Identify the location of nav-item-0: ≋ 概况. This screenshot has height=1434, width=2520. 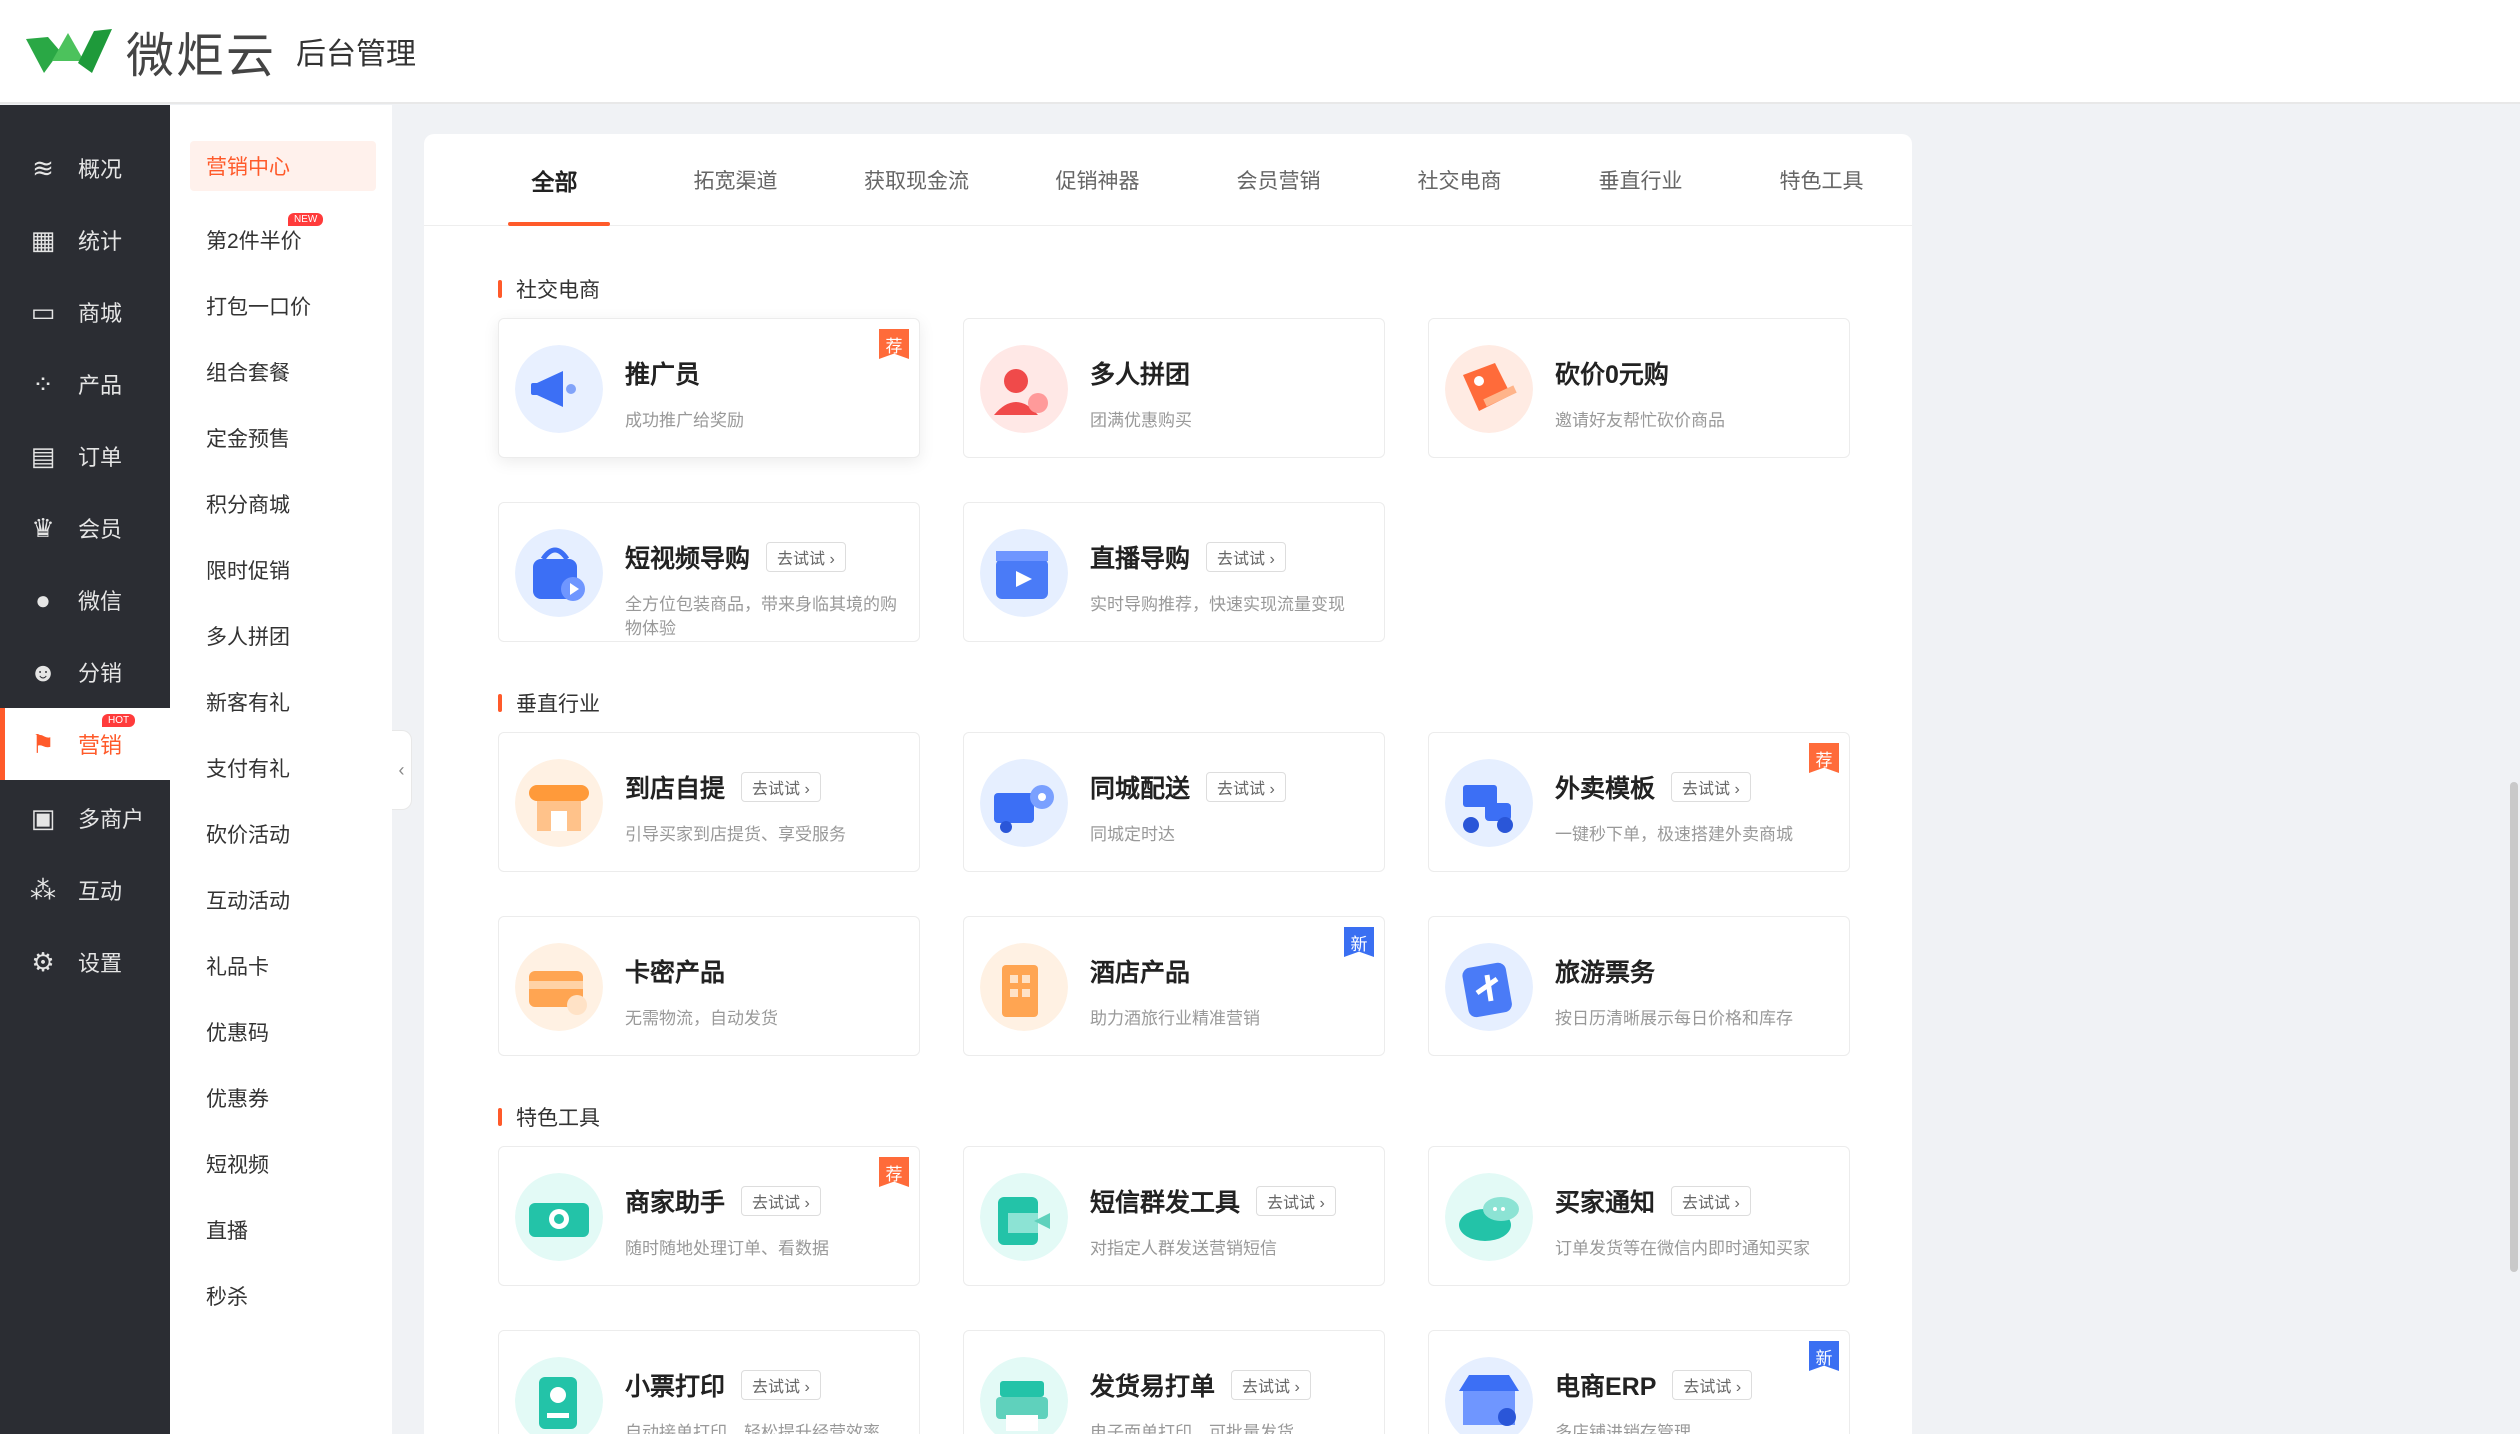
(85, 168).